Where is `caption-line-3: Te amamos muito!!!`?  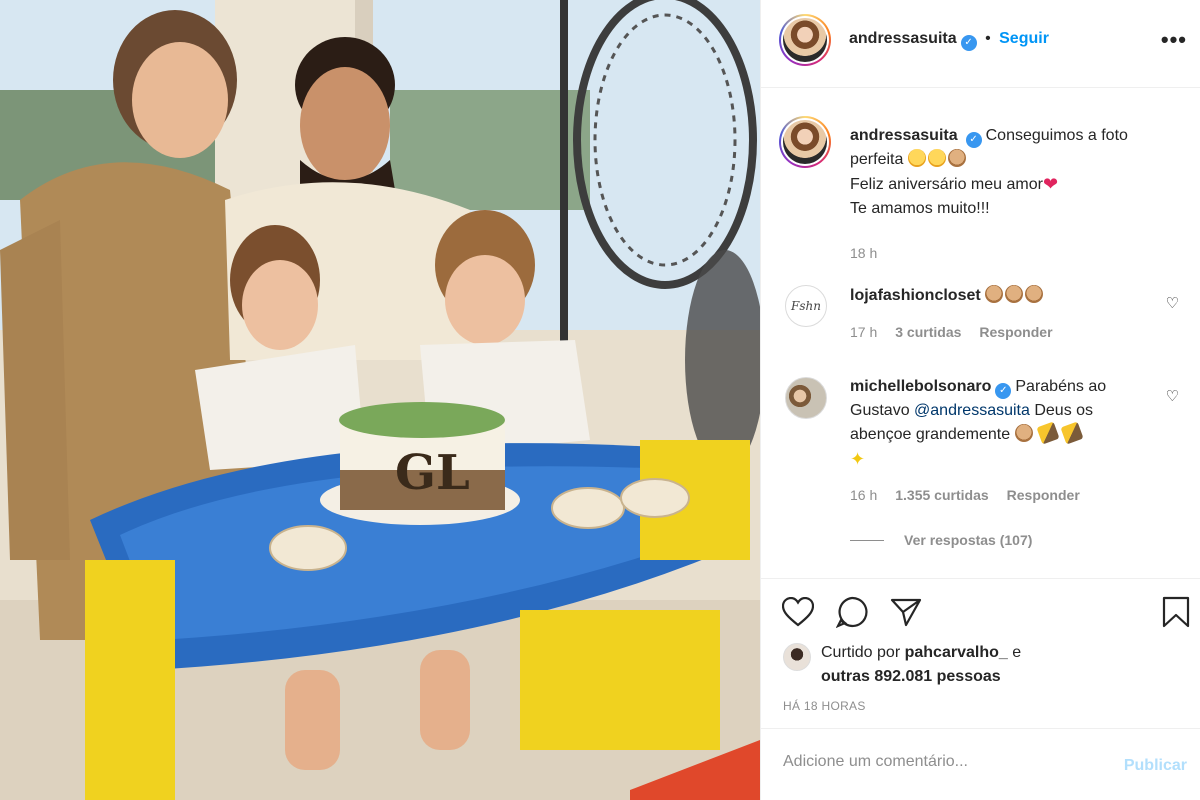 caption-line-3: Te amamos muito!!! is located at coordinates (920, 208).